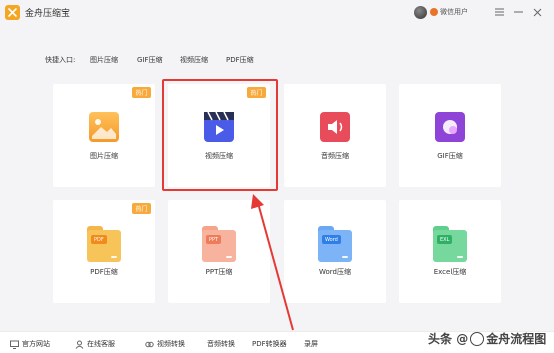 The image size is (554, 353). I want to click on vip-badge-icon, so click(434, 12).